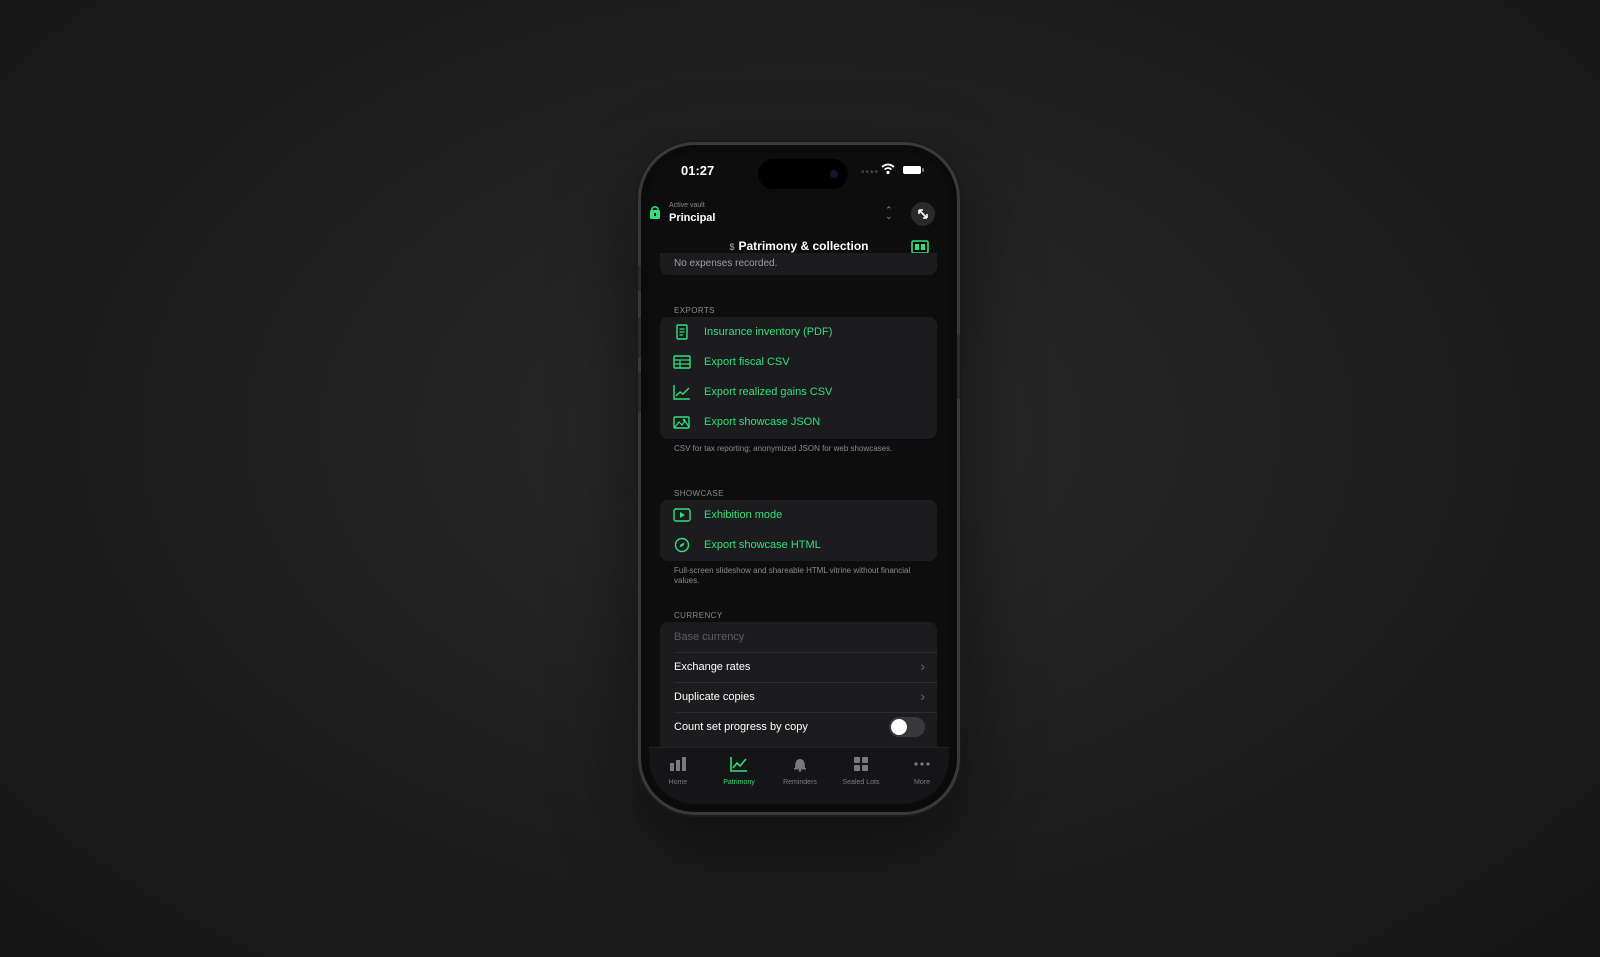  Describe the element at coordinates (870, 172) in the screenshot. I see `signal-icon: ••••` at that location.